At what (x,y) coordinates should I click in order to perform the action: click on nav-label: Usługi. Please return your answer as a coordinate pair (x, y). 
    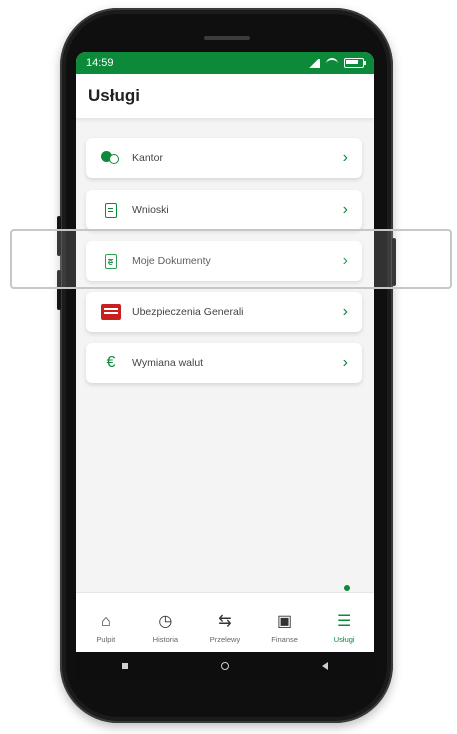
    Looking at the image, I should click on (344, 639).